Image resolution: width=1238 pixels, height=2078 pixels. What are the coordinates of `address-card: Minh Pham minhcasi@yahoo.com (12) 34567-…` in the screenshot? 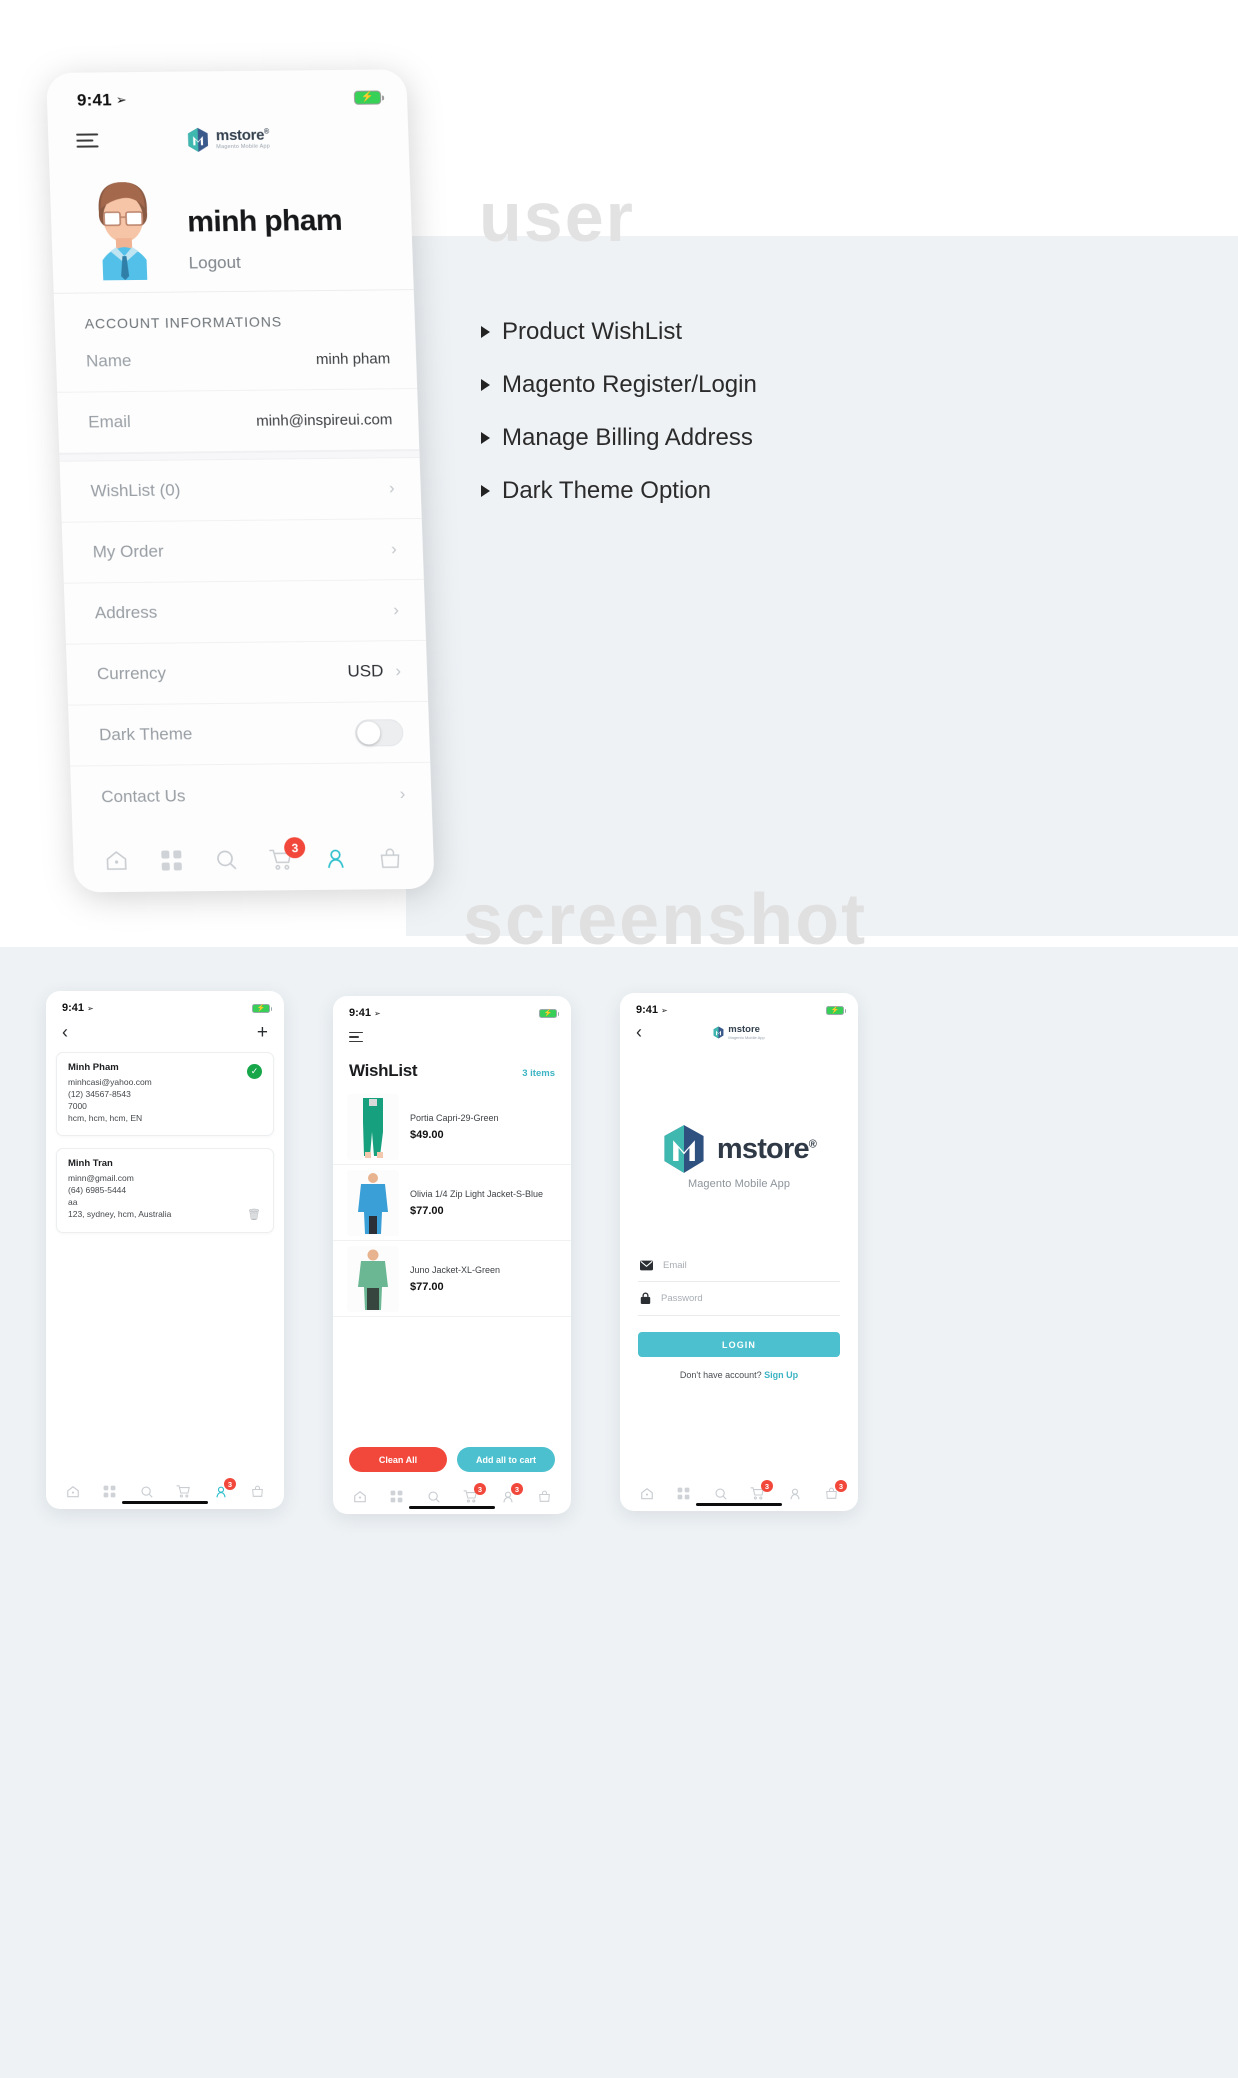 It's located at (165, 1094).